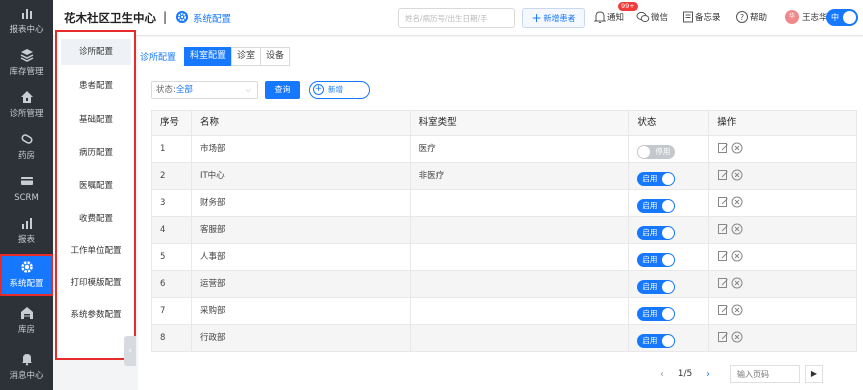 This screenshot has height=390, width=863. I want to click on add-department-button: + 新增, so click(339, 90).